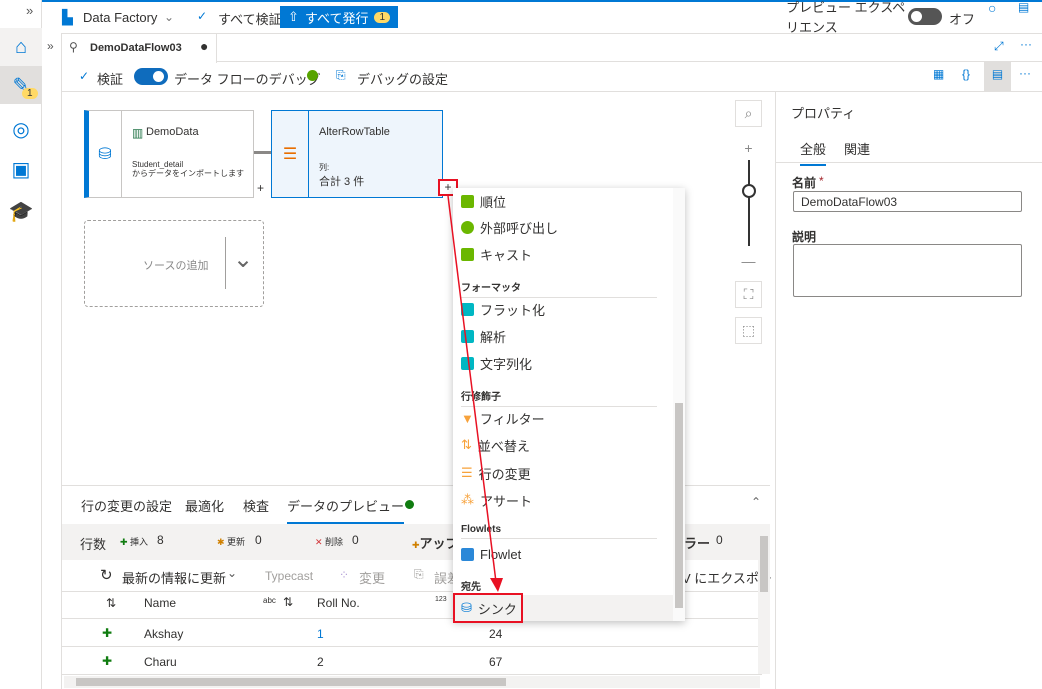  Describe the element at coordinates (250, 18) in the screenshot. I see `validate-all-button: すべて検証` at that location.